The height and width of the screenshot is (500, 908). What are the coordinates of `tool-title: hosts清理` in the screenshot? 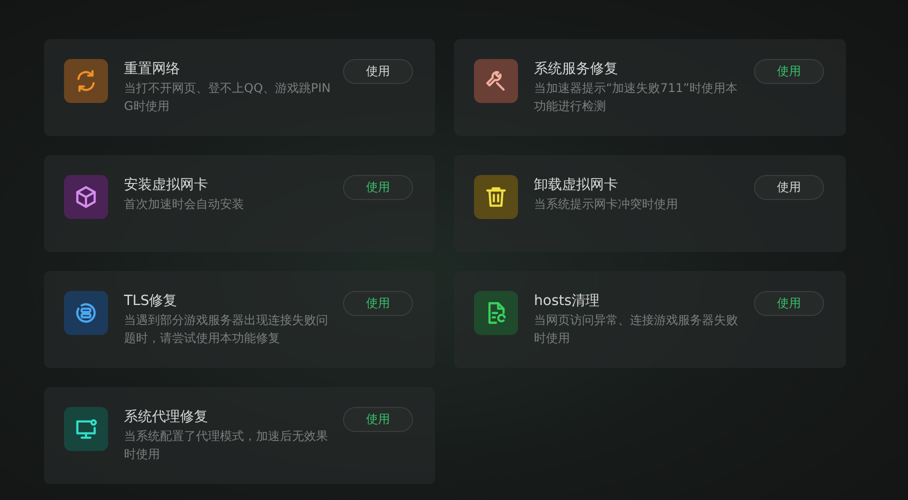 It's located at (567, 301).